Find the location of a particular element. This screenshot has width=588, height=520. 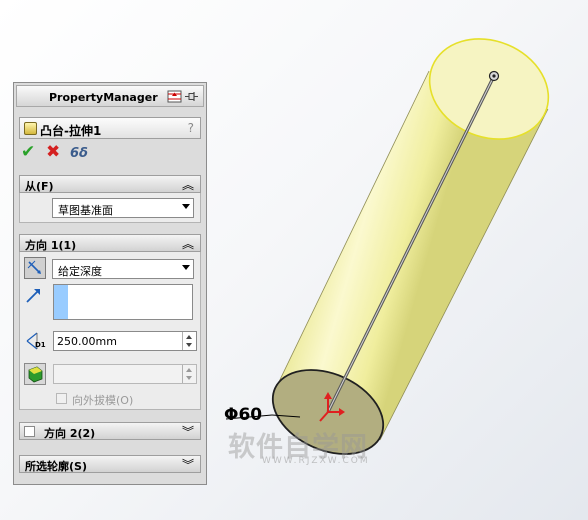

property-manager-title: PropertyManager is located at coordinates (103, 97).